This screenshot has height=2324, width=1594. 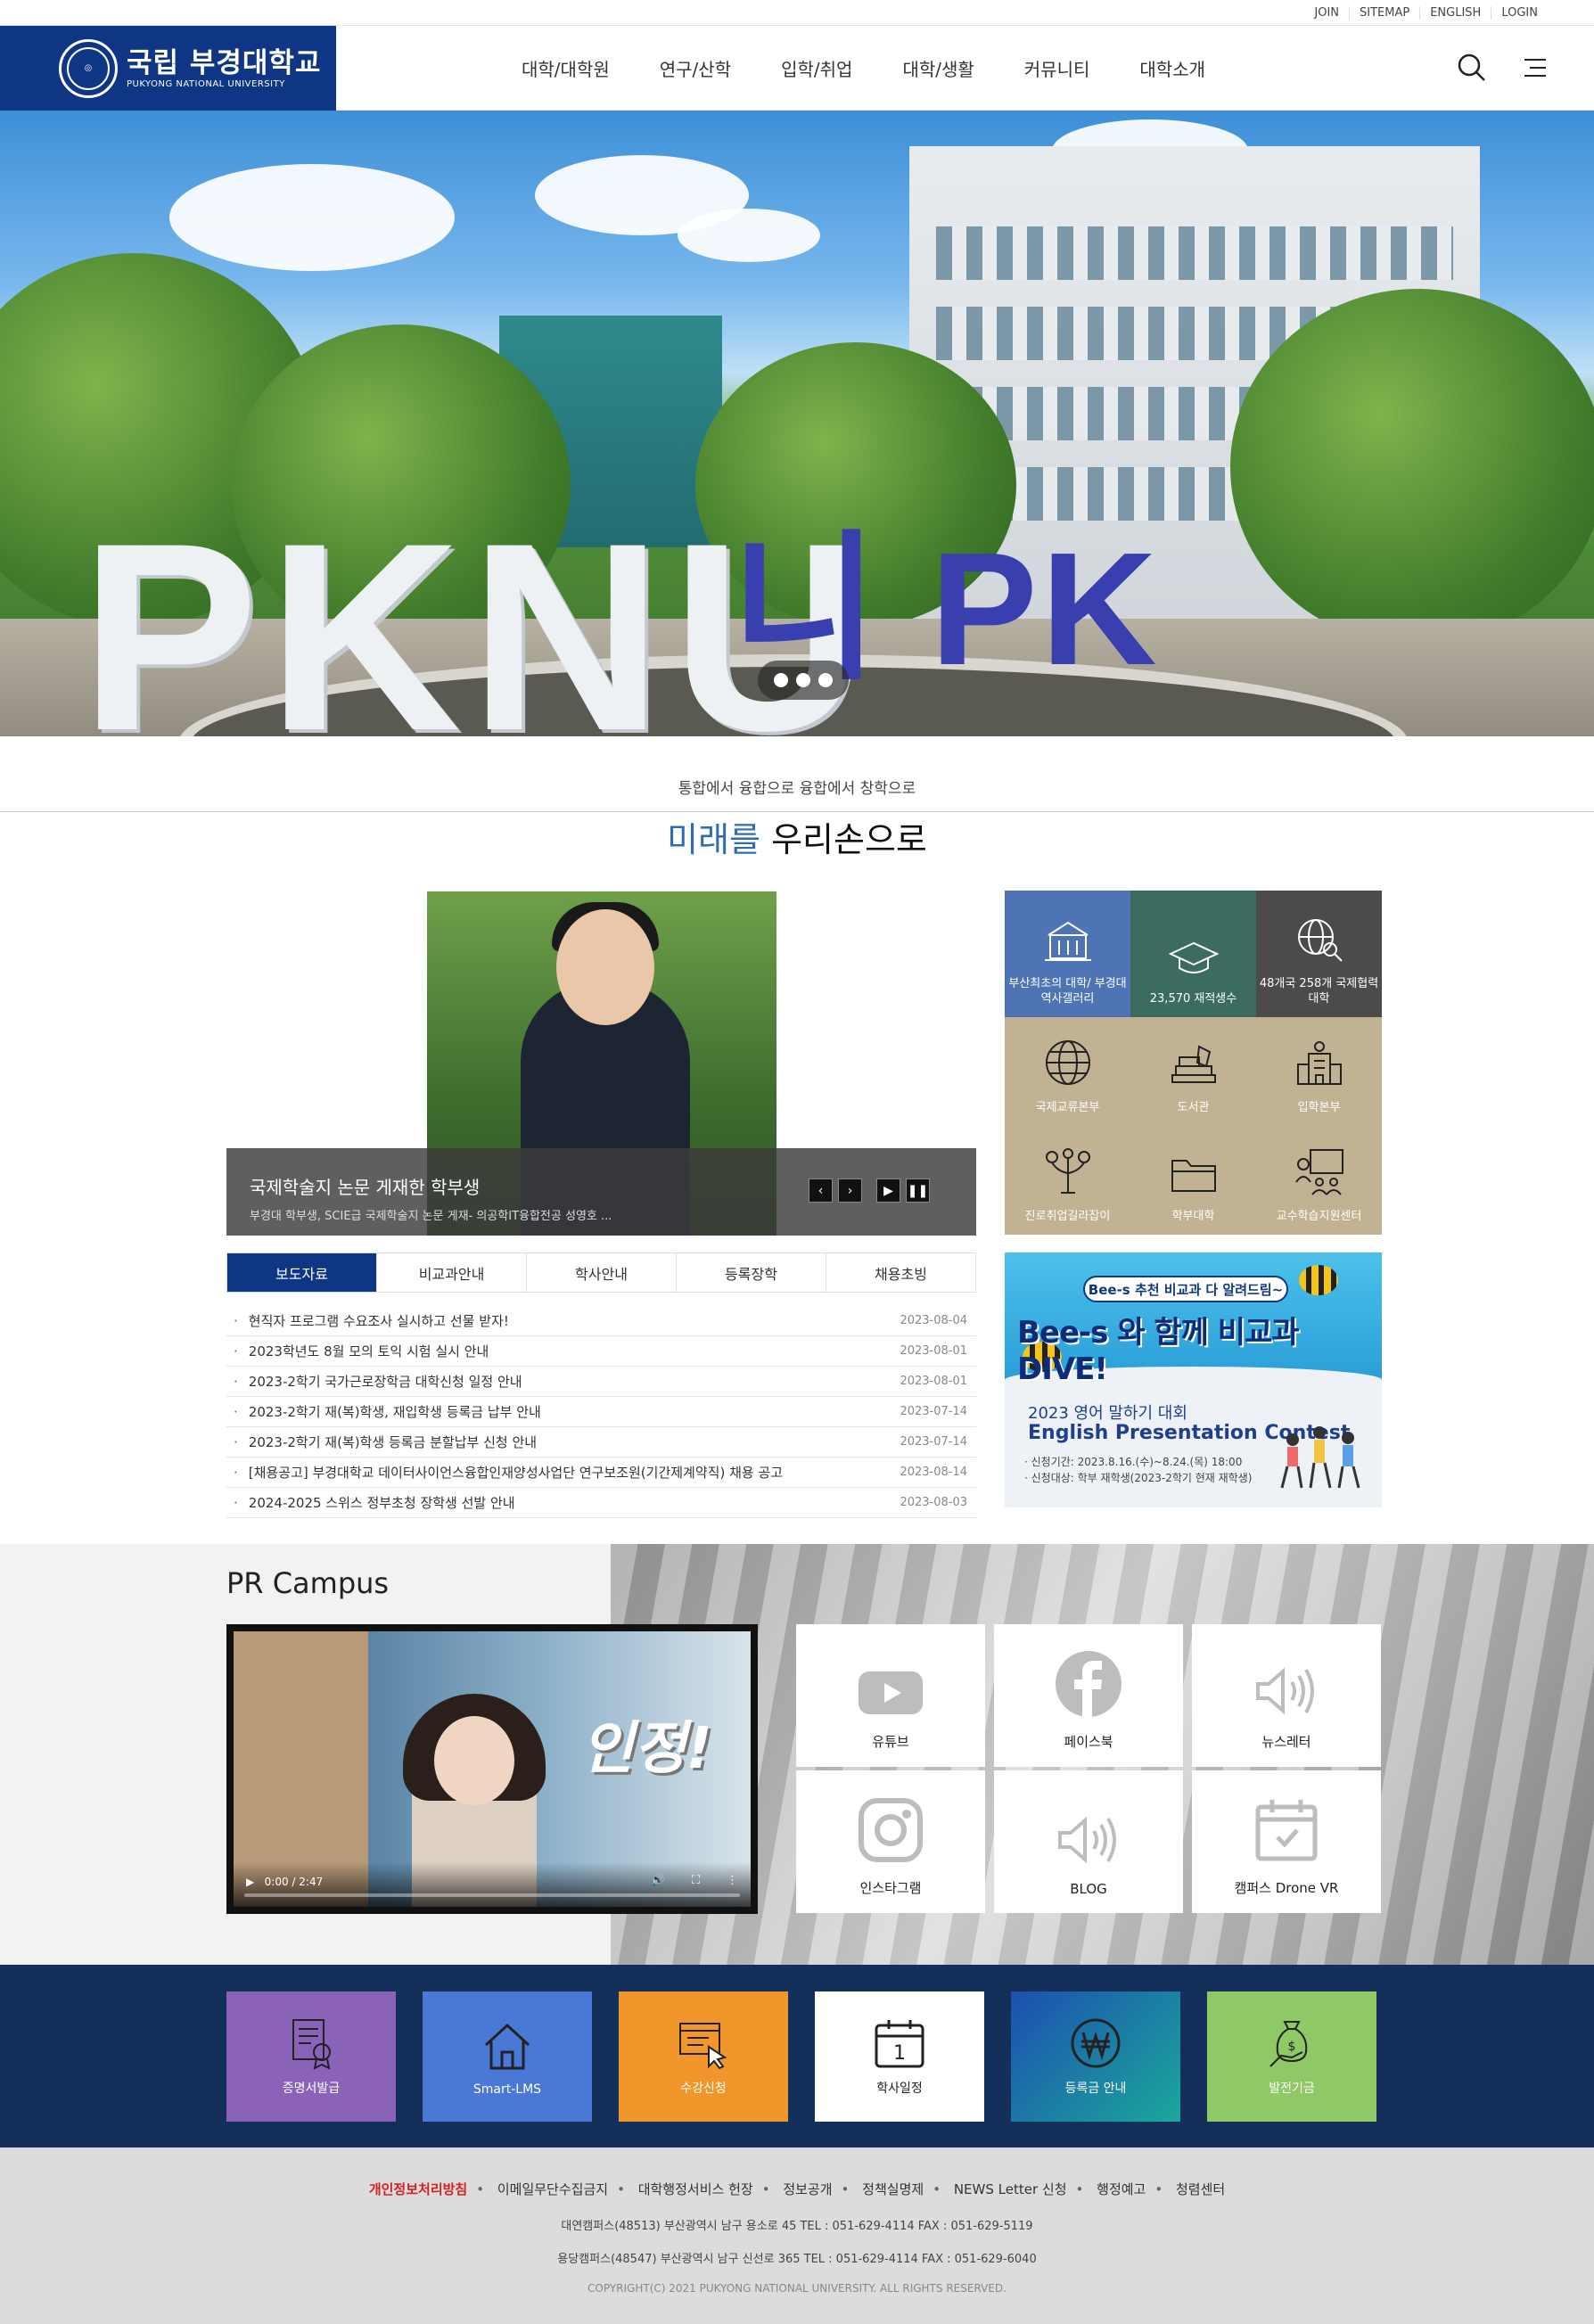 I want to click on fund-icon: $, so click(x=1288, y=2044).